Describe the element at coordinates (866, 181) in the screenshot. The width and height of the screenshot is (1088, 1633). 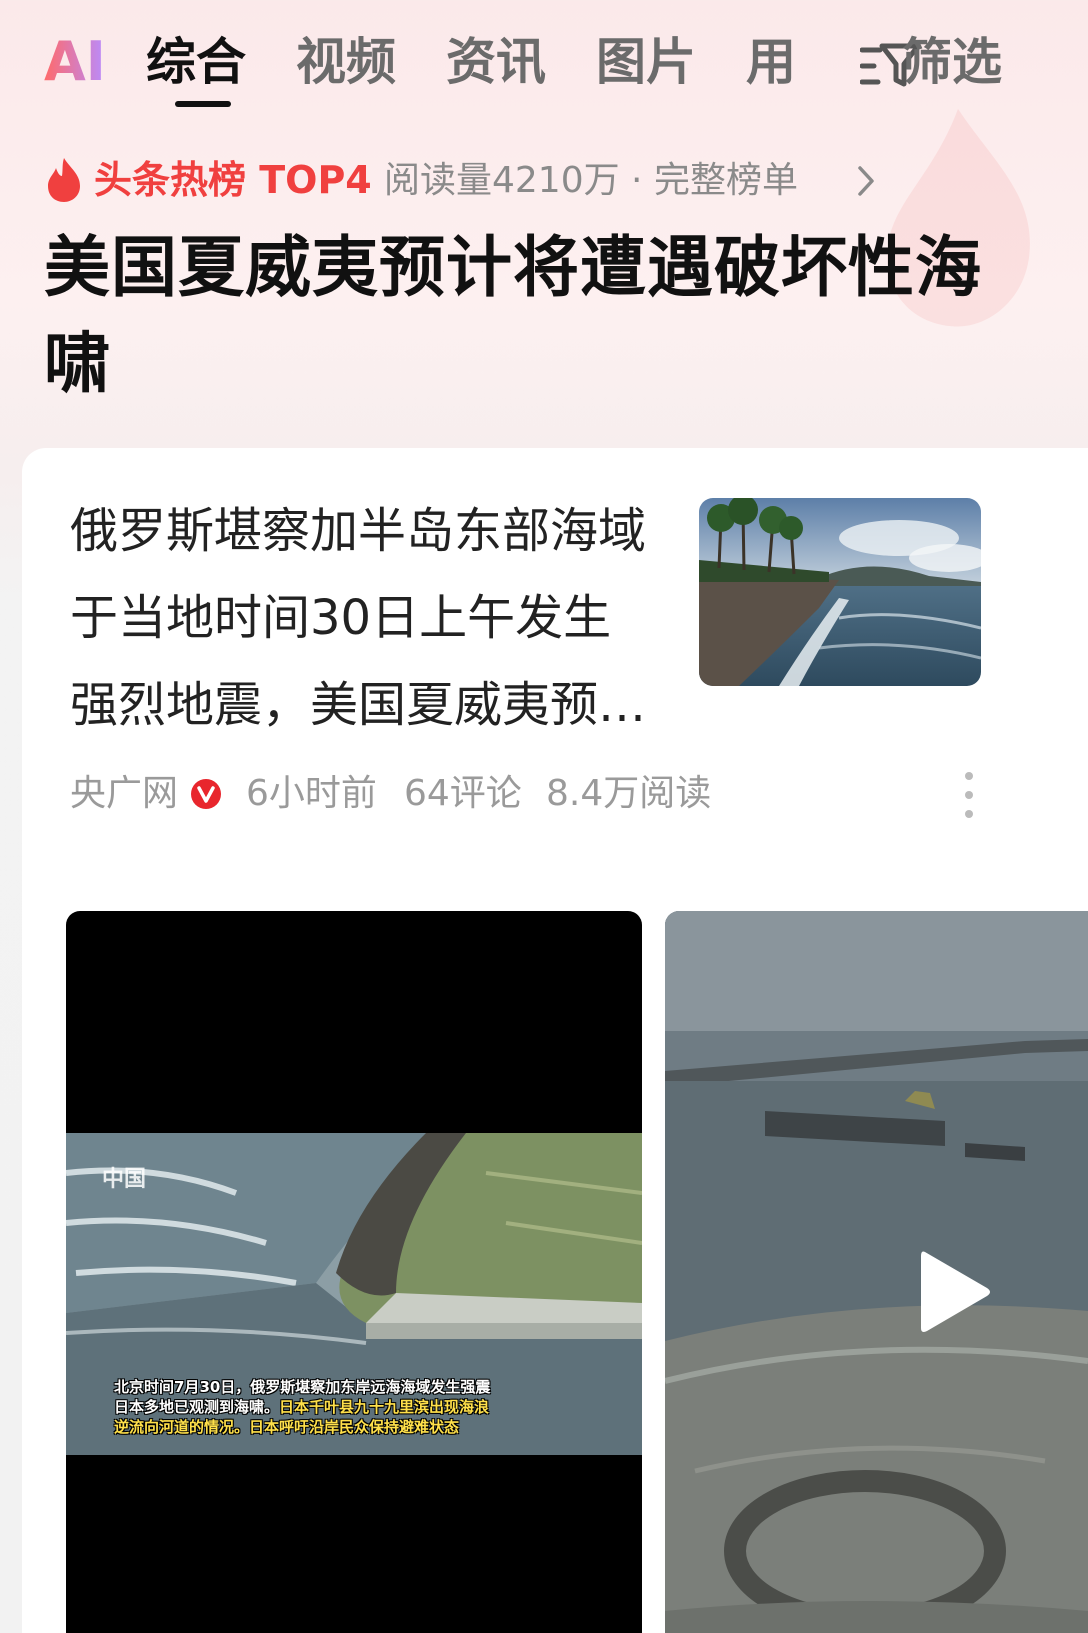
I see `chevron-right-icon` at that location.